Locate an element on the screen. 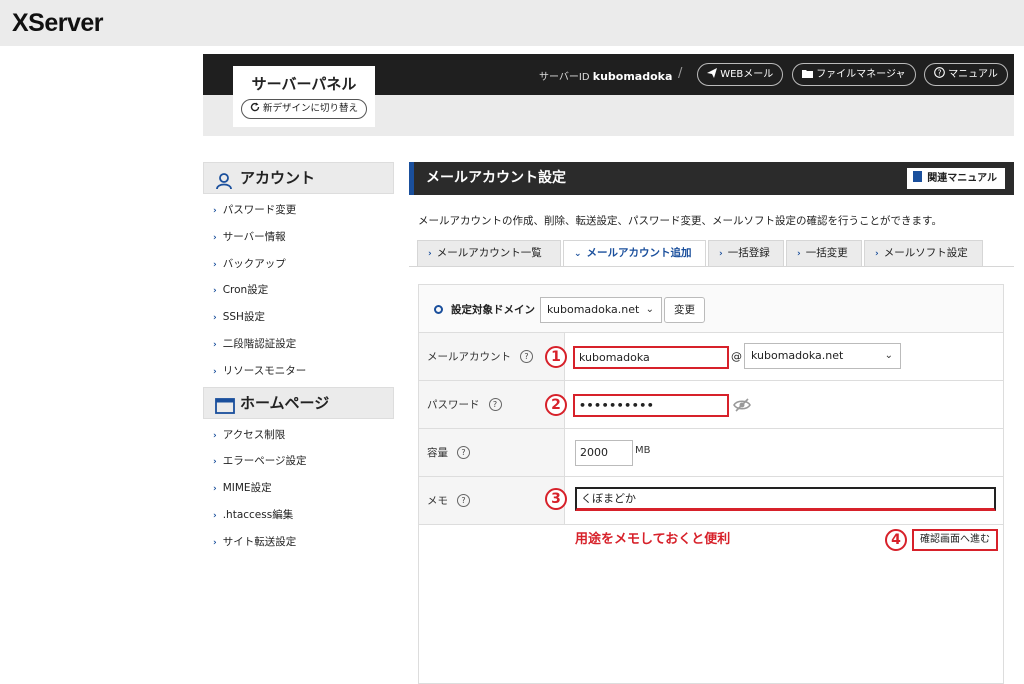 This screenshot has width=1024, height=684. target-domain-label: 設定対象ドメイン is located at coordinates (493, 310).